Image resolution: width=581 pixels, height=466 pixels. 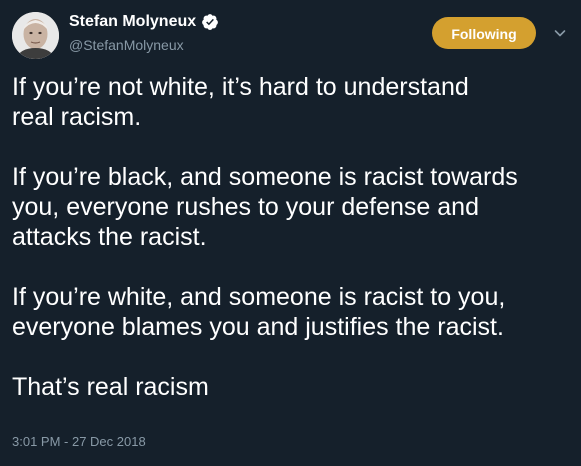 What do you see at coordinates (132, 22) in the screenshot?
I see `author-display-name: Stefan Molyneux` at bounding box center [132, 22].